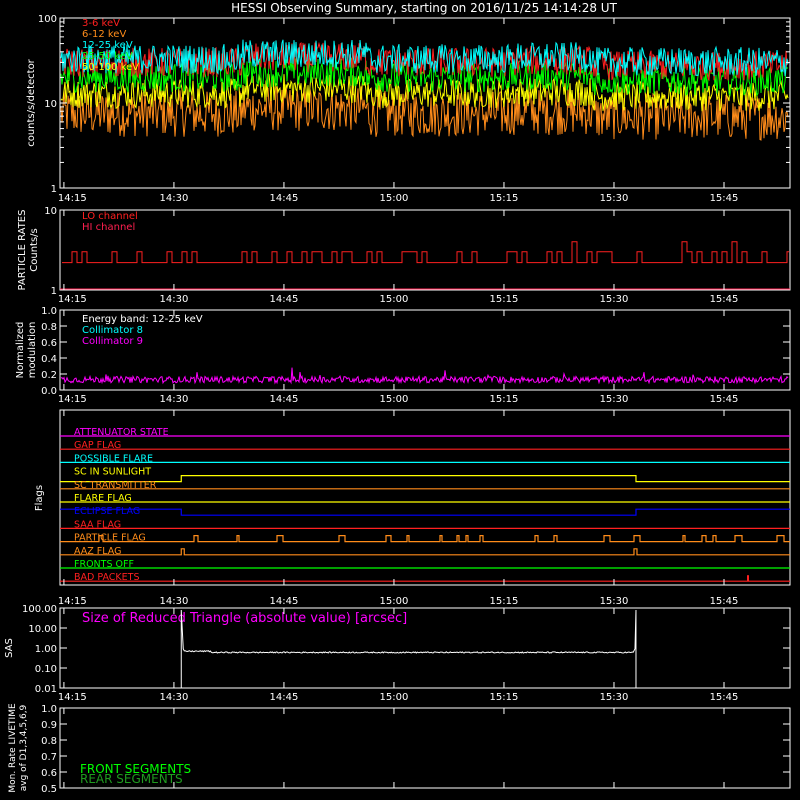 The image size is (800, 800). Describe the element at coordinates (49, 789) in the screenshot. I see `y-tick-label: 0.5` at that location.